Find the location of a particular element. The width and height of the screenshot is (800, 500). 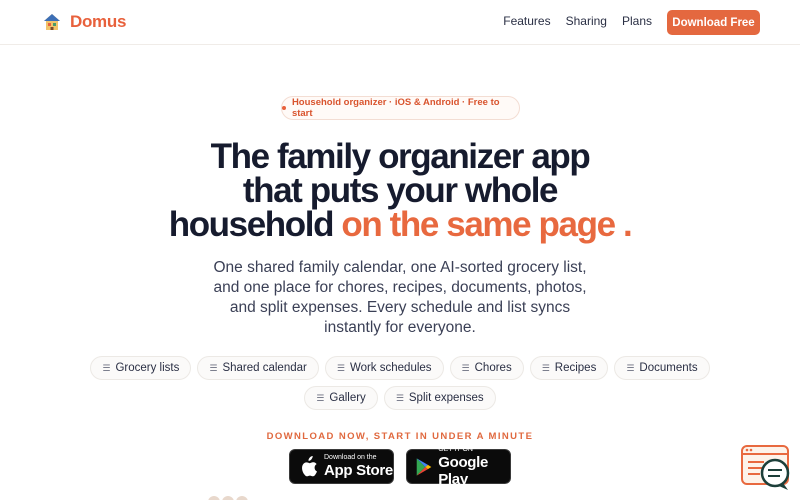

chip-label: Recipes is located at coordinates (575, 368).